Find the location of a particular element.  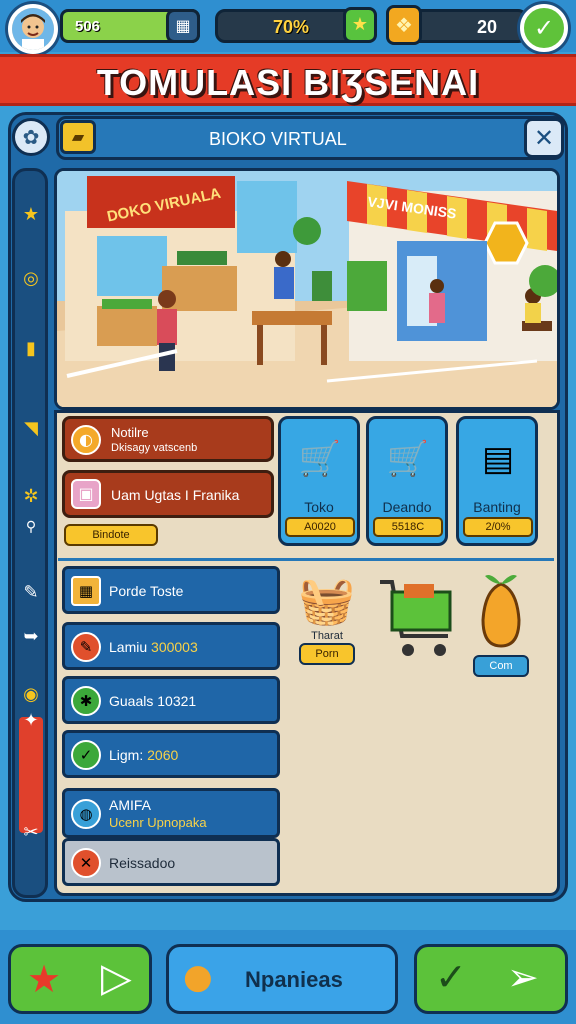

machine-icon: ▤ is located at coordinates (498, 459).